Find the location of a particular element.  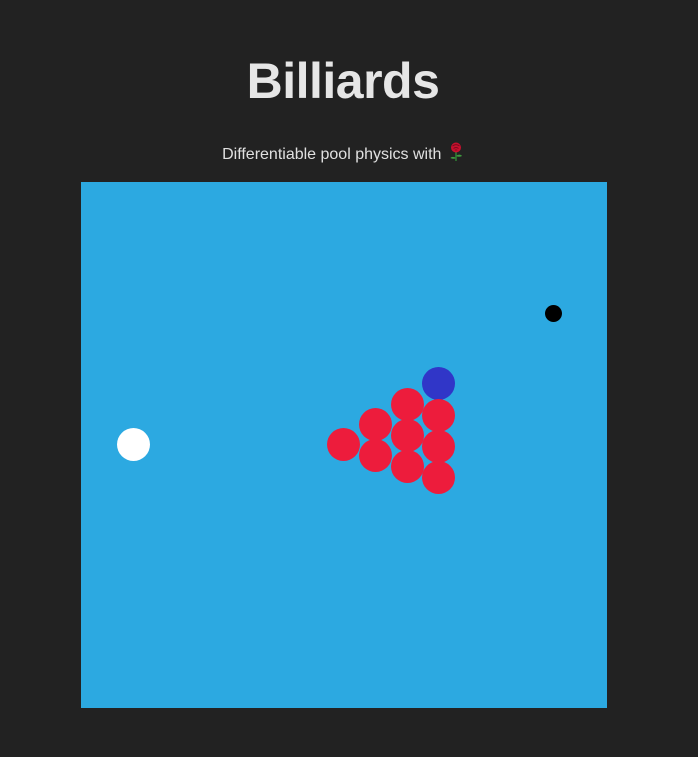

cue-ball is located at coordinates (133, 444).